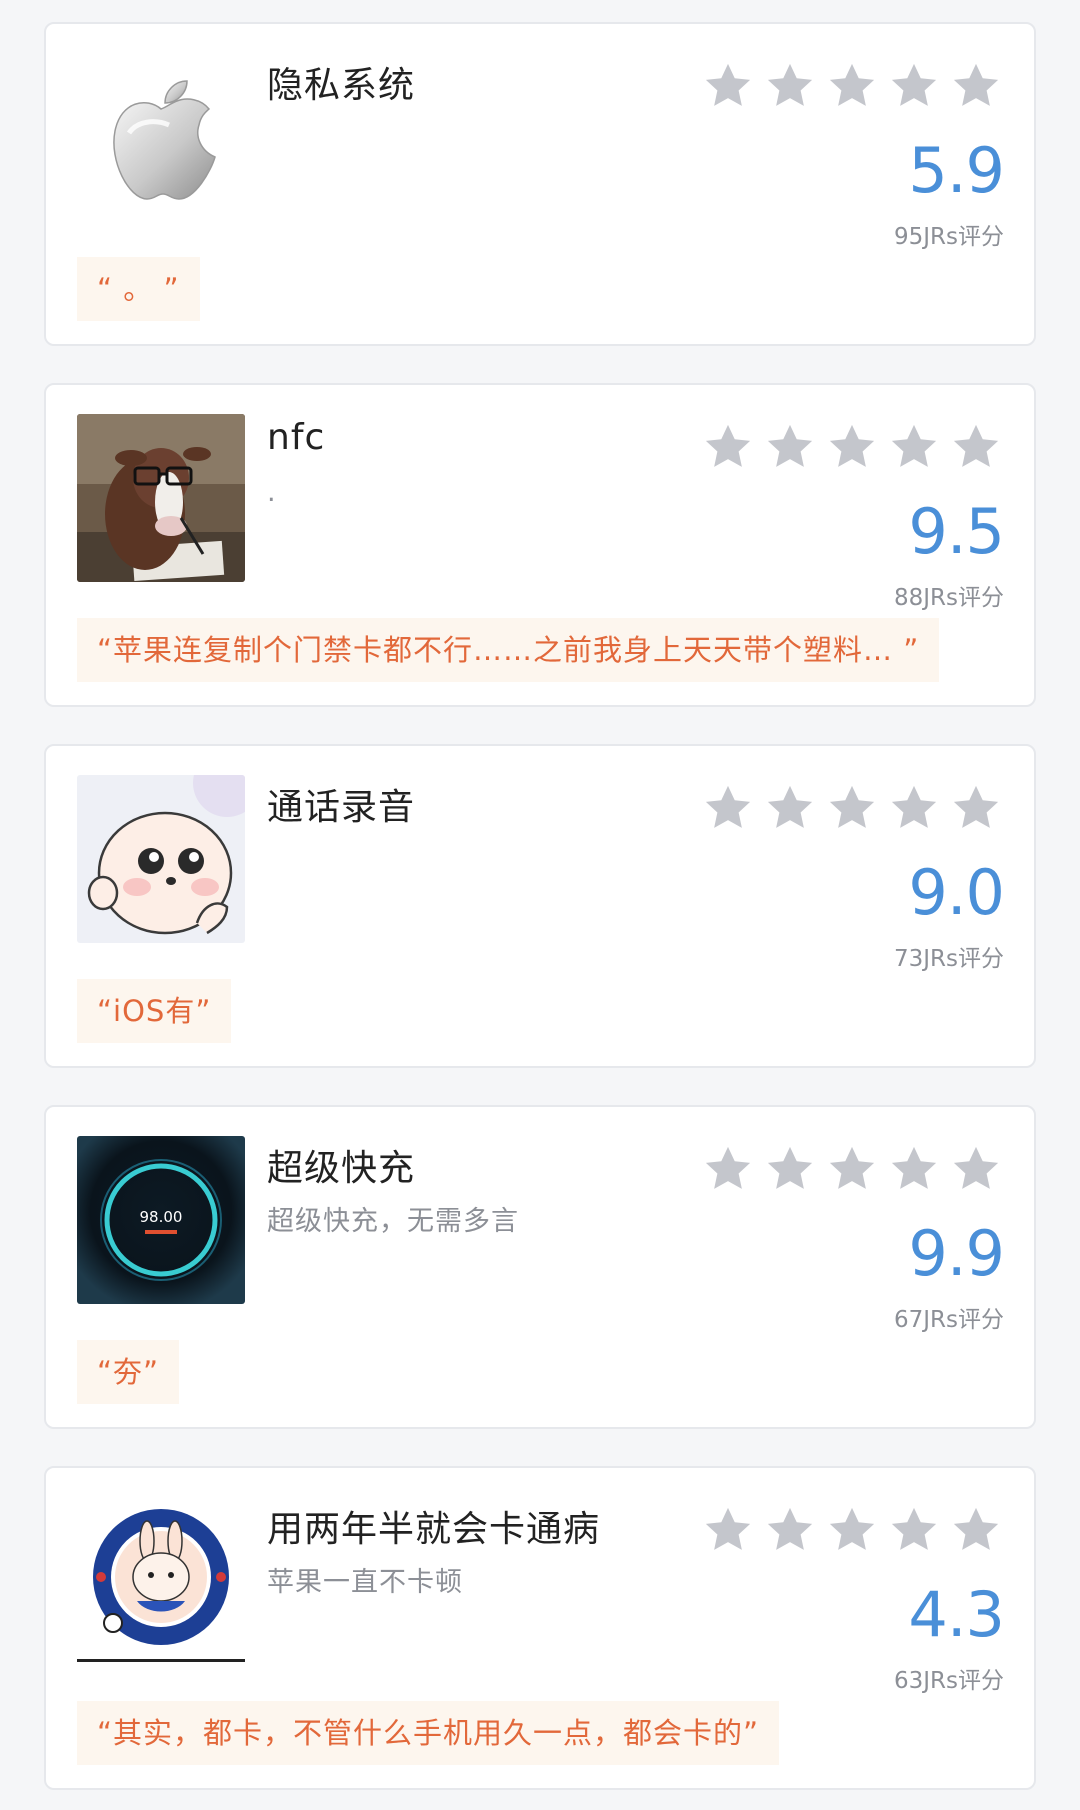 The height and width of the screenshot is (1810, 1080). Describe the element at coordinates (128, 1372) in the screenshot. I see `top-comment-quote: “夯”` at that location.